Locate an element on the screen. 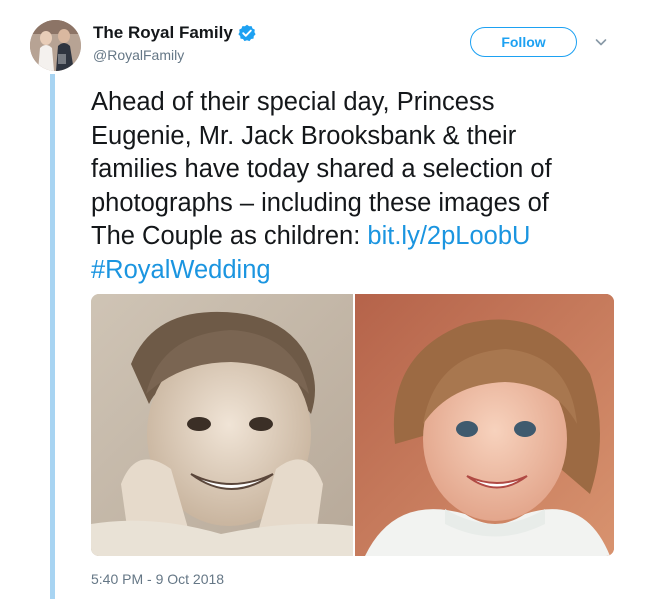 Image resolution: width=650 pixels, height=599 pixels. thread-line is located at coordinates (52, 336).